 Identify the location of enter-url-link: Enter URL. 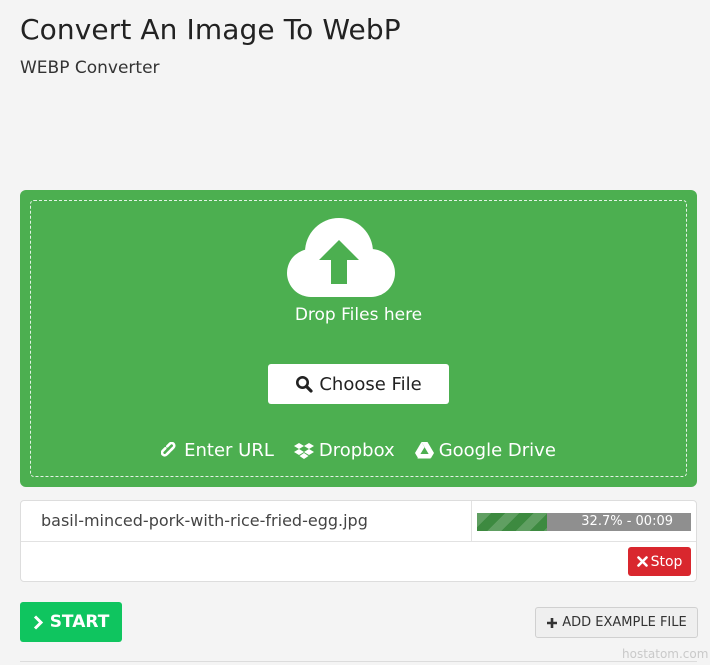
(217, 450).